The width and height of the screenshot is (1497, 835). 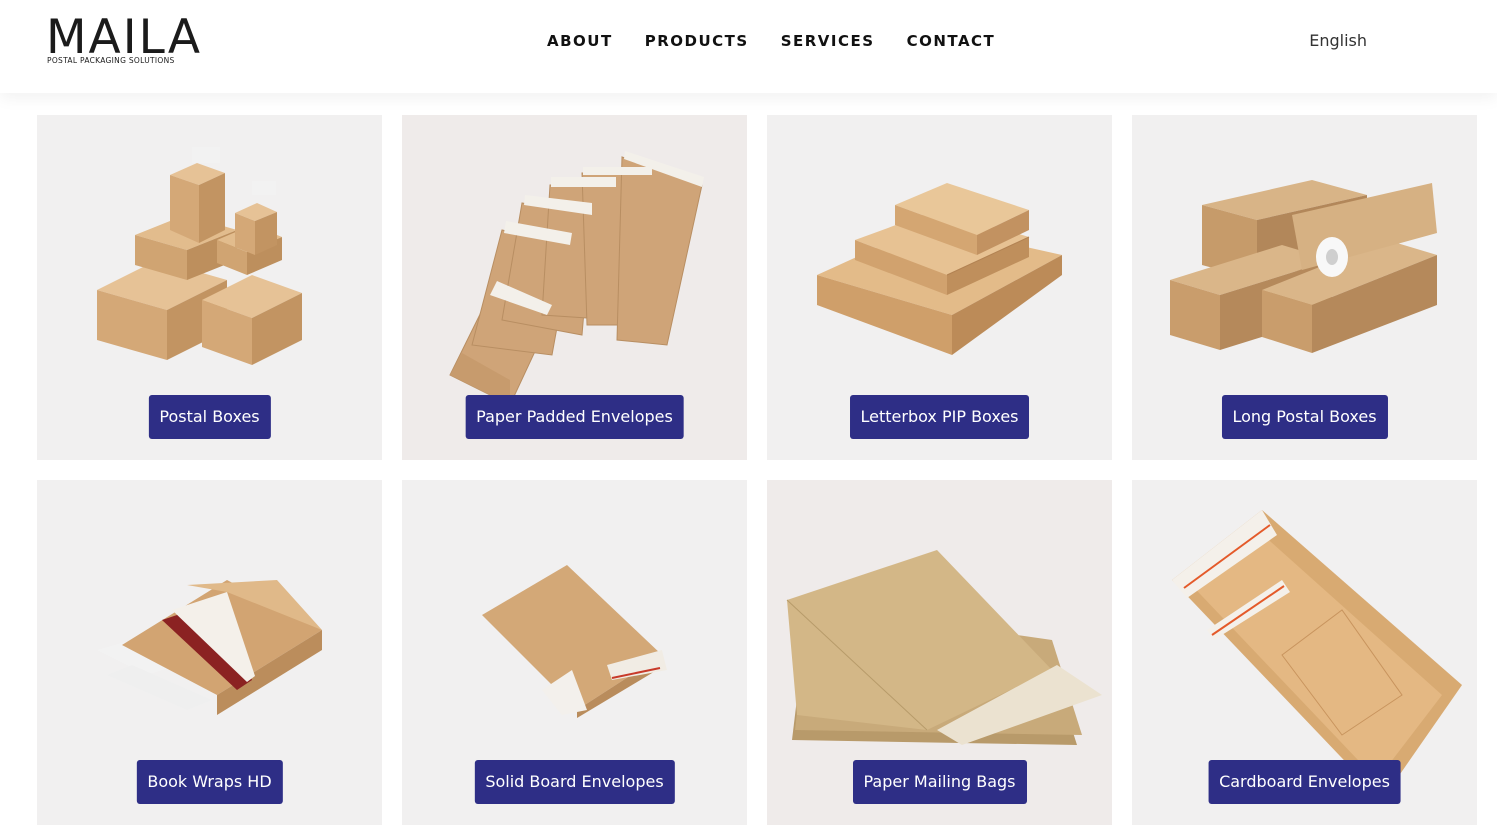 I want to click on postal-boxes-button: Postal Boxes, so click(x=209, y=417).